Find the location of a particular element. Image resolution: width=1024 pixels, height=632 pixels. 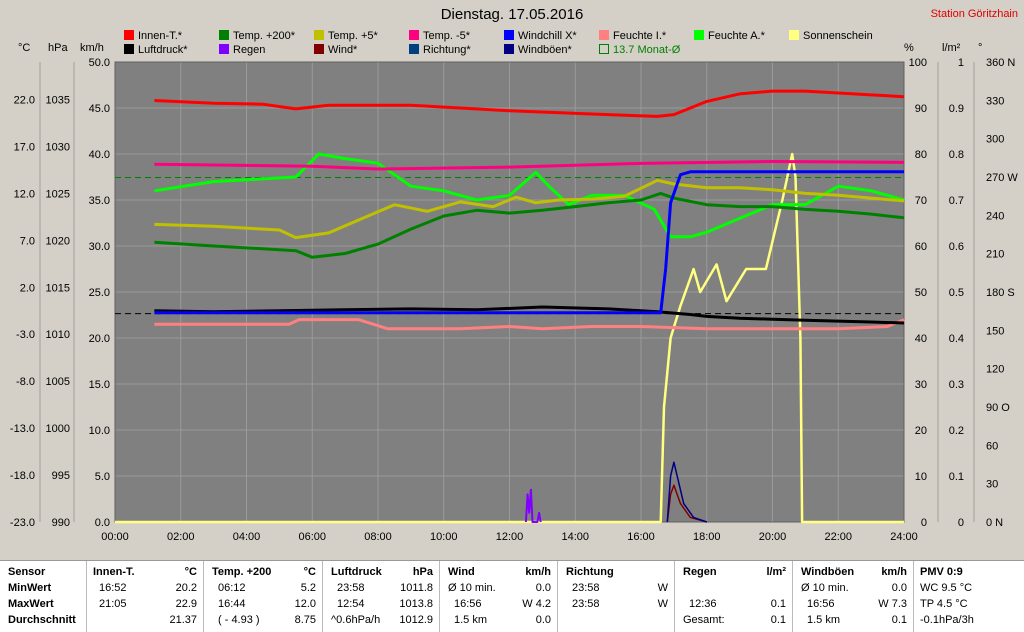

stats-value: WC 9.5 °C is located at coordinates (946, 588).